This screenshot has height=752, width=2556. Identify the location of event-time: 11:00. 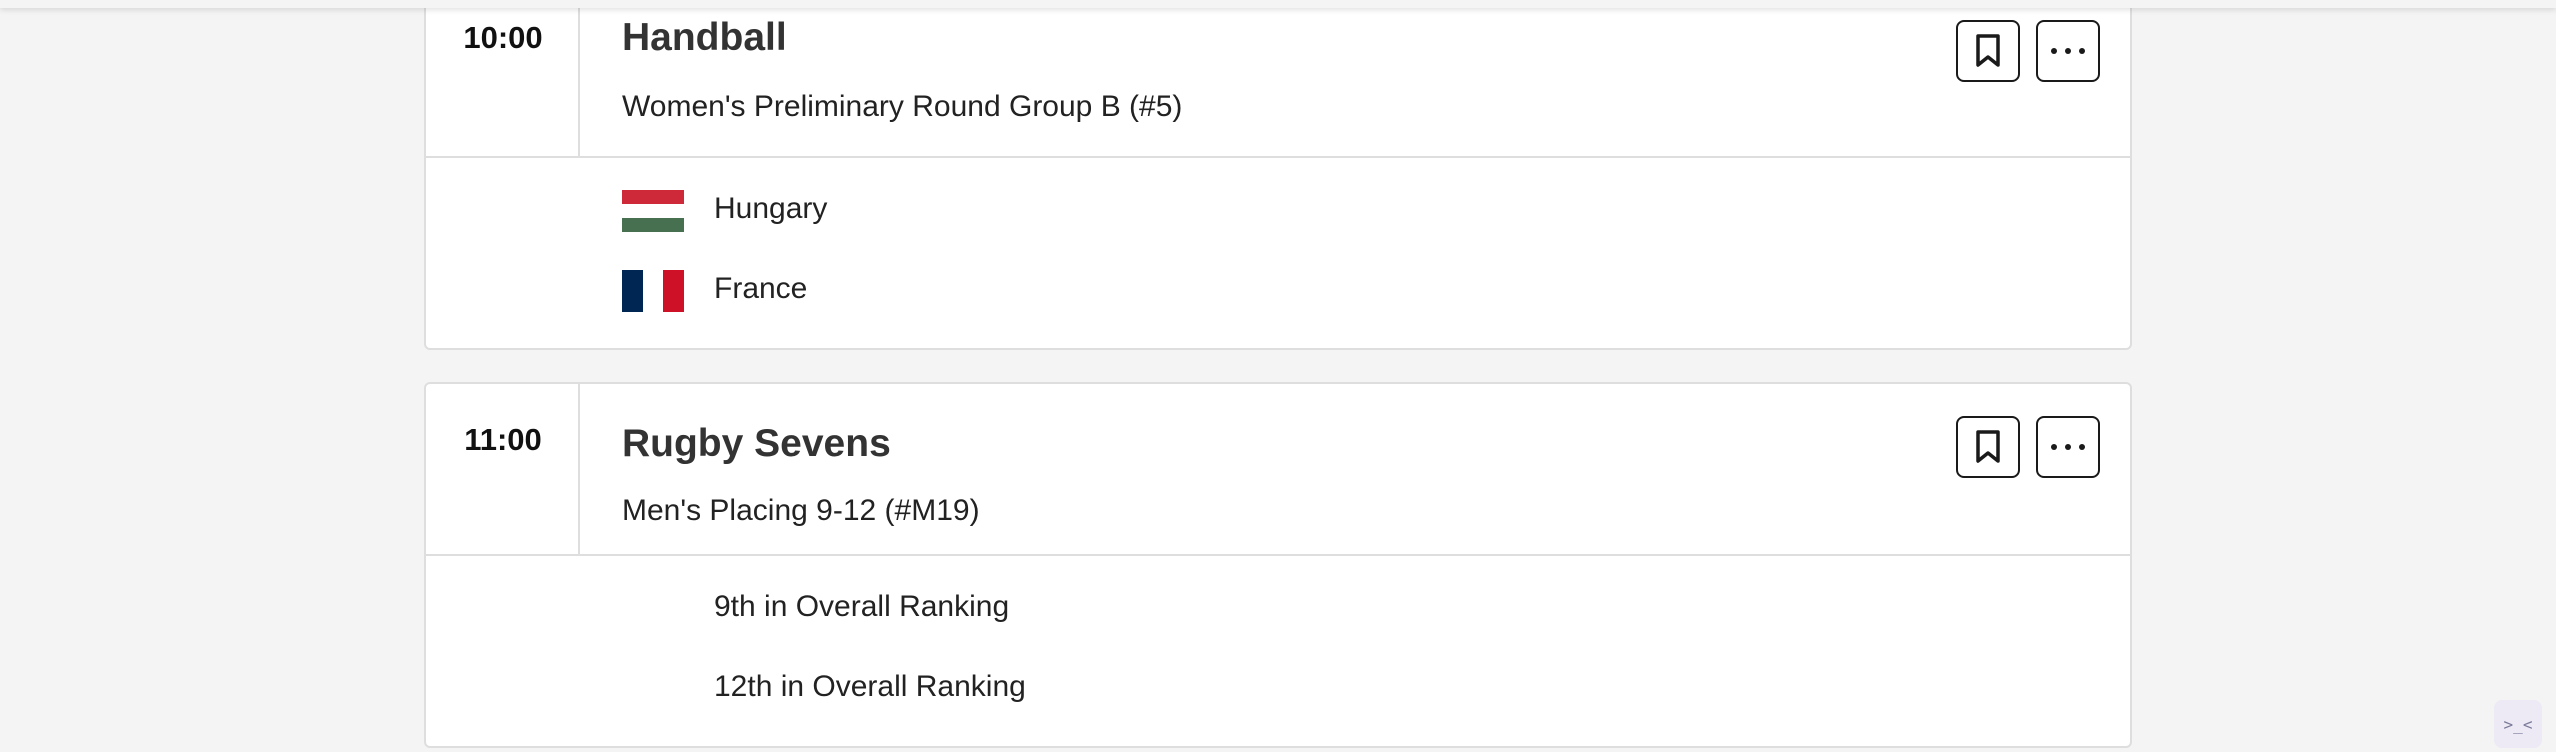
(503, 439).